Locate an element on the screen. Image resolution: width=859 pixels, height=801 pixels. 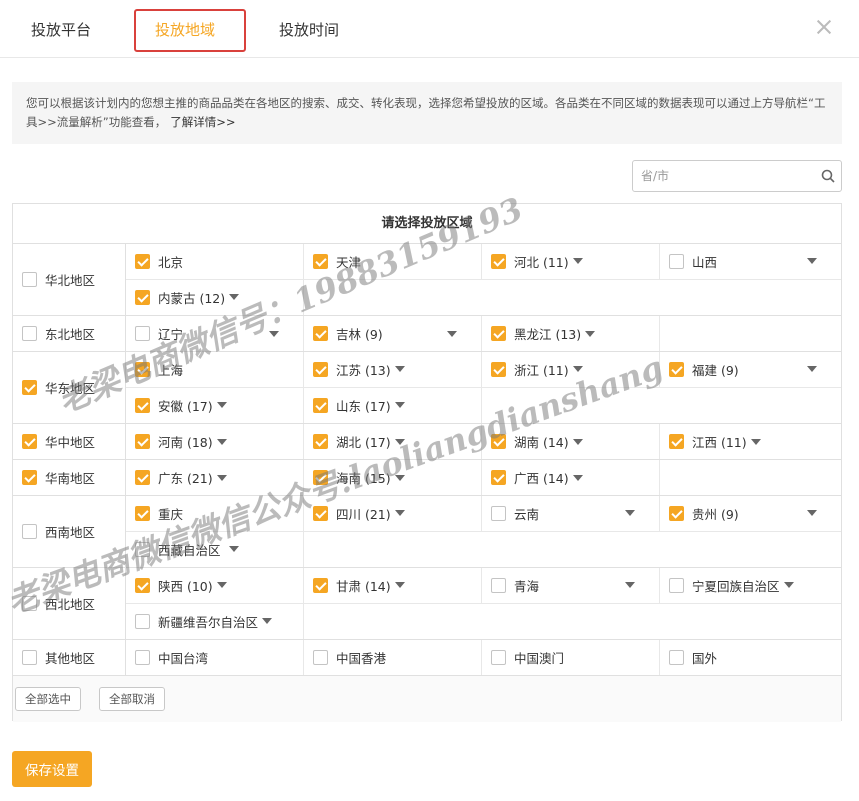
tab-time: 投放时间 is located at coordinates (309, 30).